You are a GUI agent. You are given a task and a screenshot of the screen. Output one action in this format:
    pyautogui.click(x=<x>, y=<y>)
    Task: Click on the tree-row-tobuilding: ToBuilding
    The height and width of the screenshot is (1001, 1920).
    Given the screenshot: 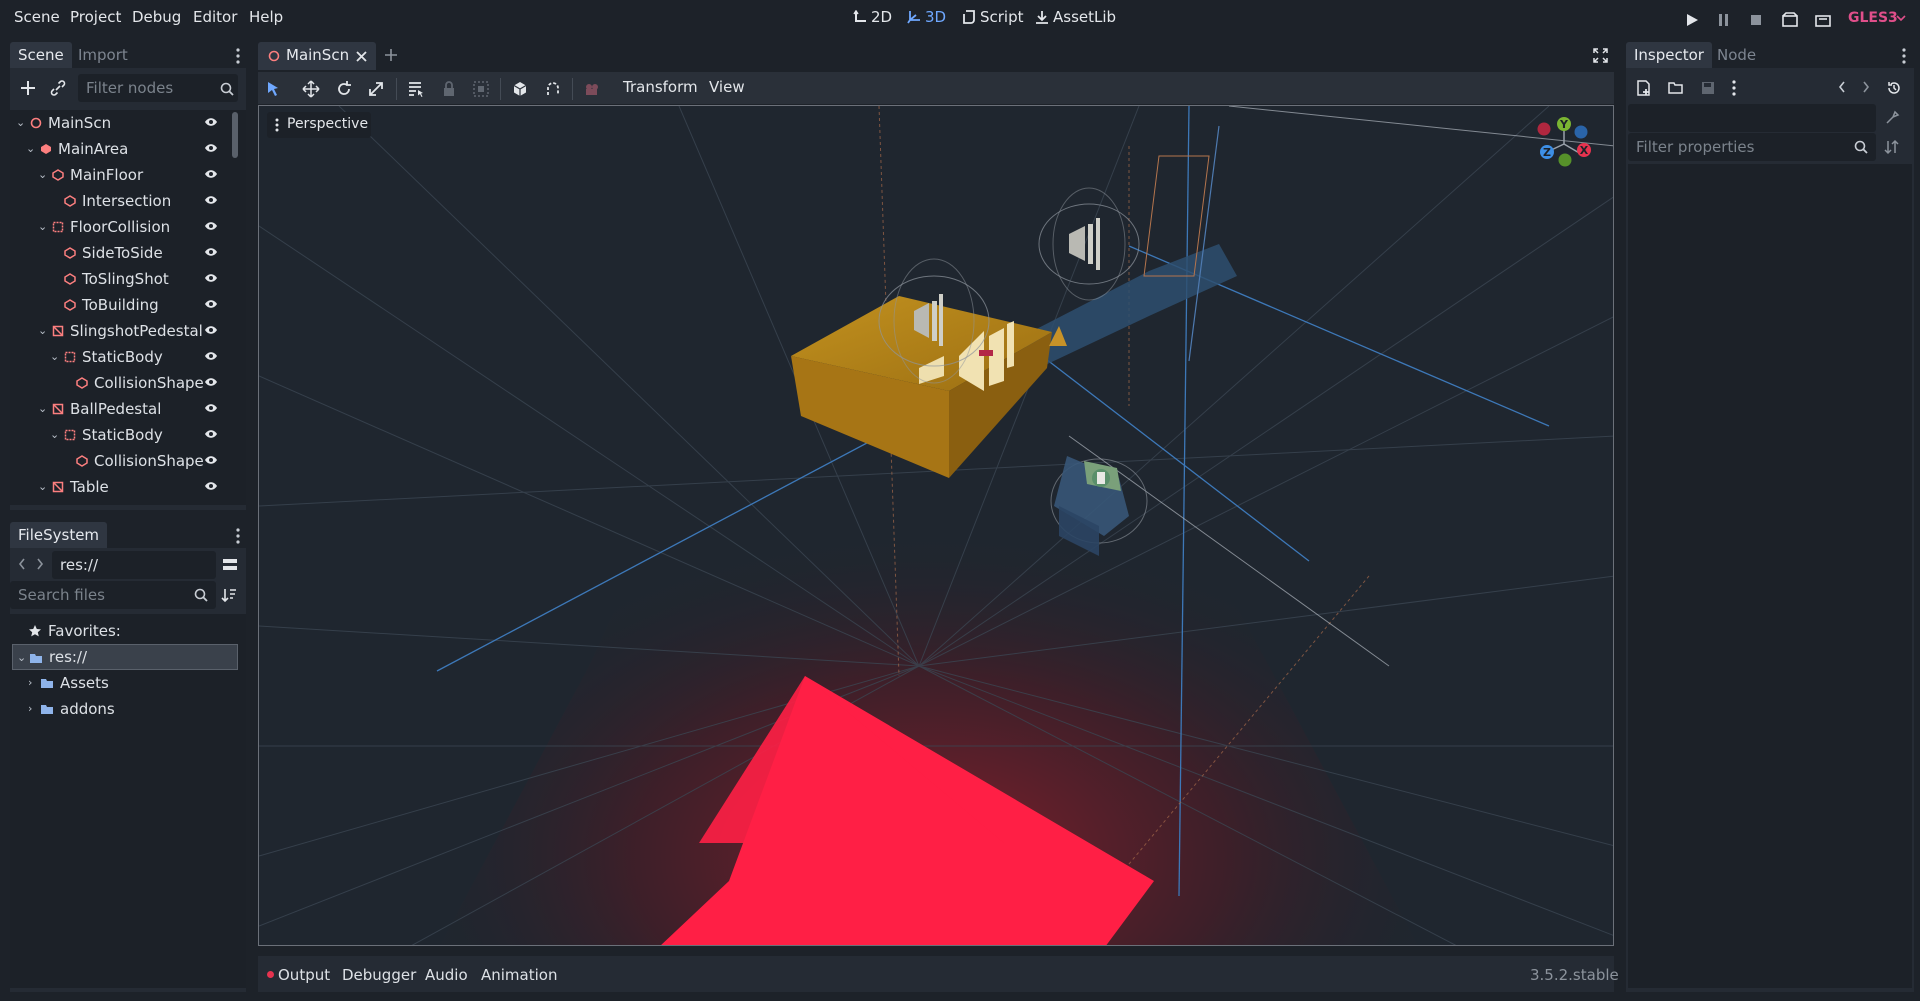 What is the action you would take?
    pyautogui.click(x=120, y=305)
    